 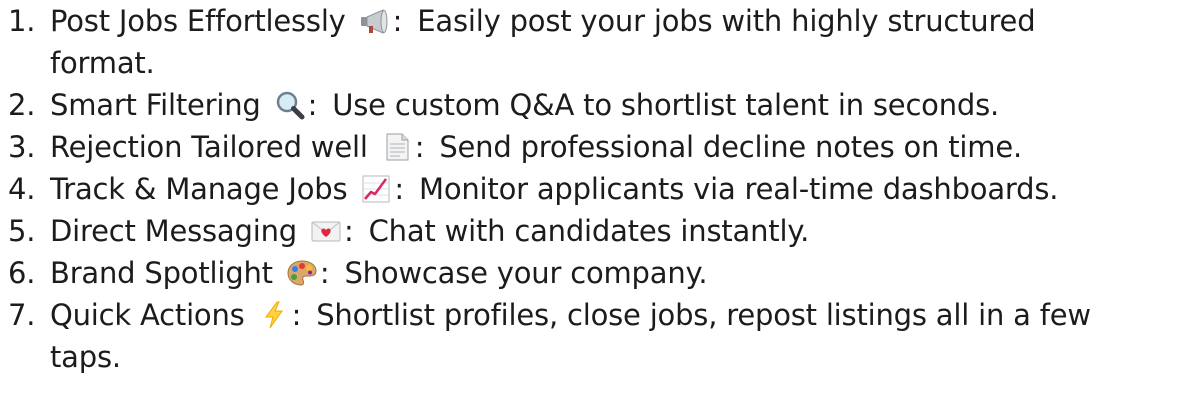 I want to click on item-title: Post Jobs Effortlessly, so click(x=198, y=21).